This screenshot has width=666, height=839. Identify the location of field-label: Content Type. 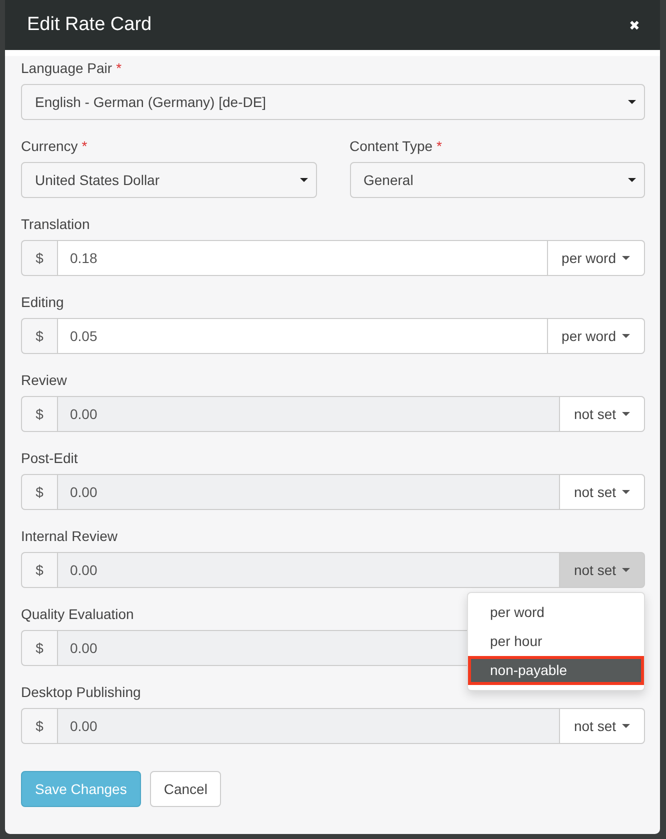
(391, 146).